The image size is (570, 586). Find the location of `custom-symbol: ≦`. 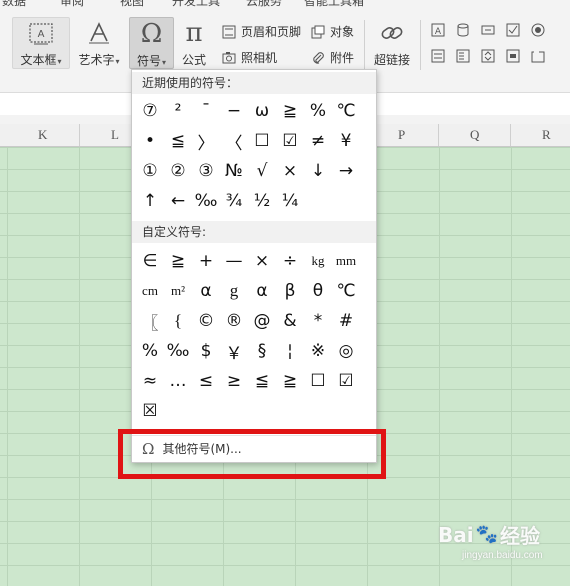

custom-symbol: ≦ is located at coordinates (262, 381).